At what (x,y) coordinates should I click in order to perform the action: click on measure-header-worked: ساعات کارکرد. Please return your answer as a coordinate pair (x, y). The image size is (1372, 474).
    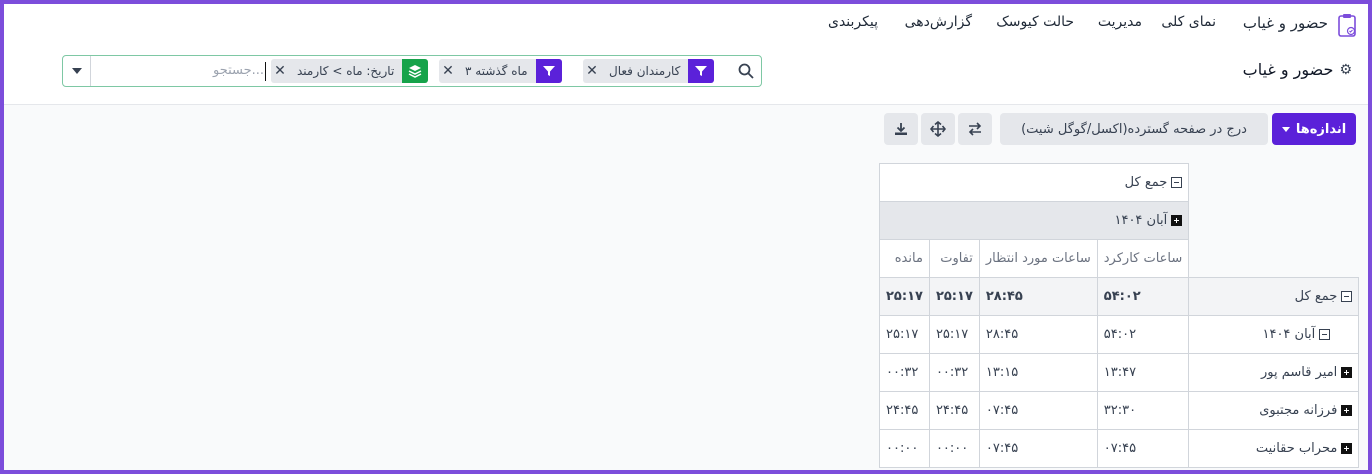
    Looking at the image, I should click on (1143, 258).